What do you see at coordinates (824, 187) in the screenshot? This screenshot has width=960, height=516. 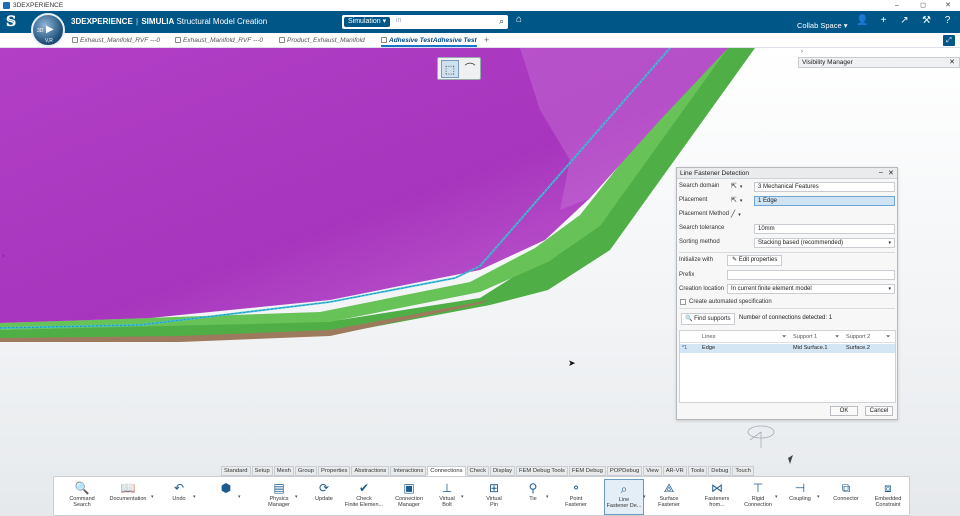 I see `search-domain-field: 3 Mechanical Features` at bounding box center [824, 187].